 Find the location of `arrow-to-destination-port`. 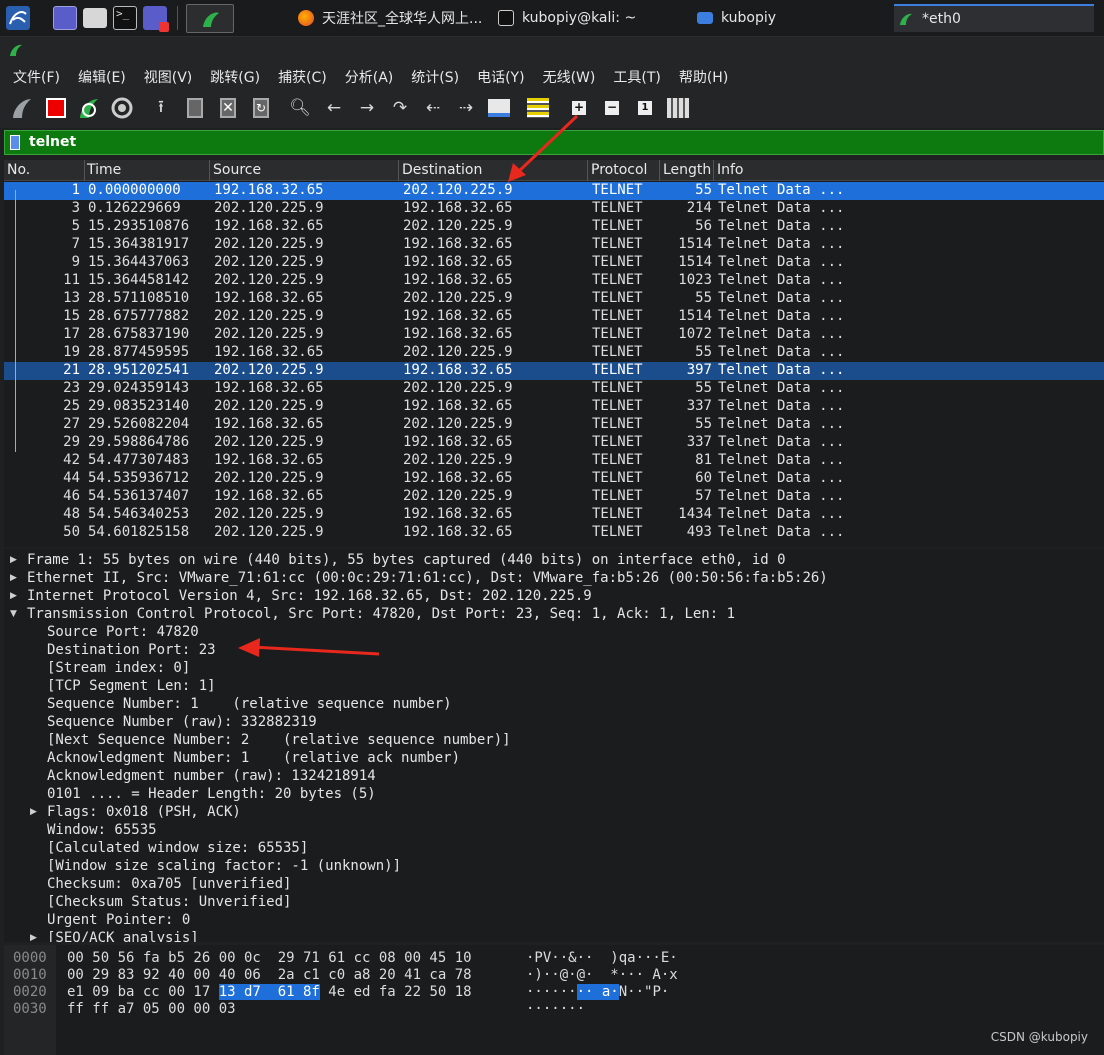

arrow-to-destination-port is located at coordinates (309, 647).